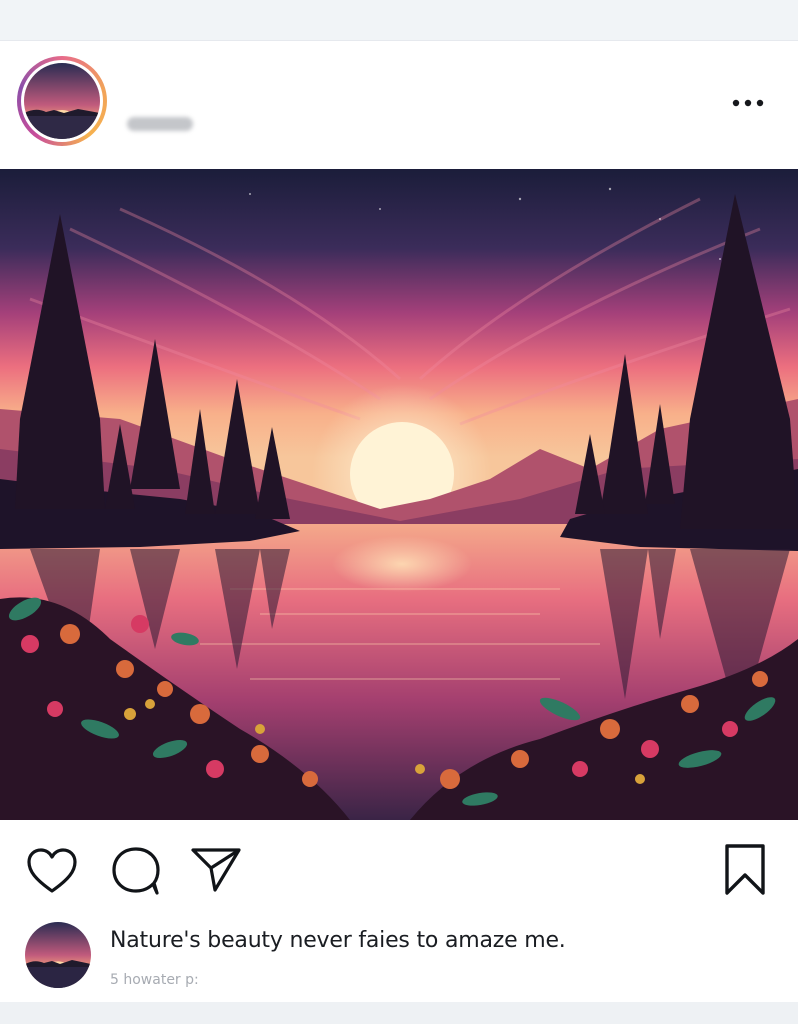 The width and height of the screenshot is (798, 1024). I want to click on like-button, so click(52, 871).